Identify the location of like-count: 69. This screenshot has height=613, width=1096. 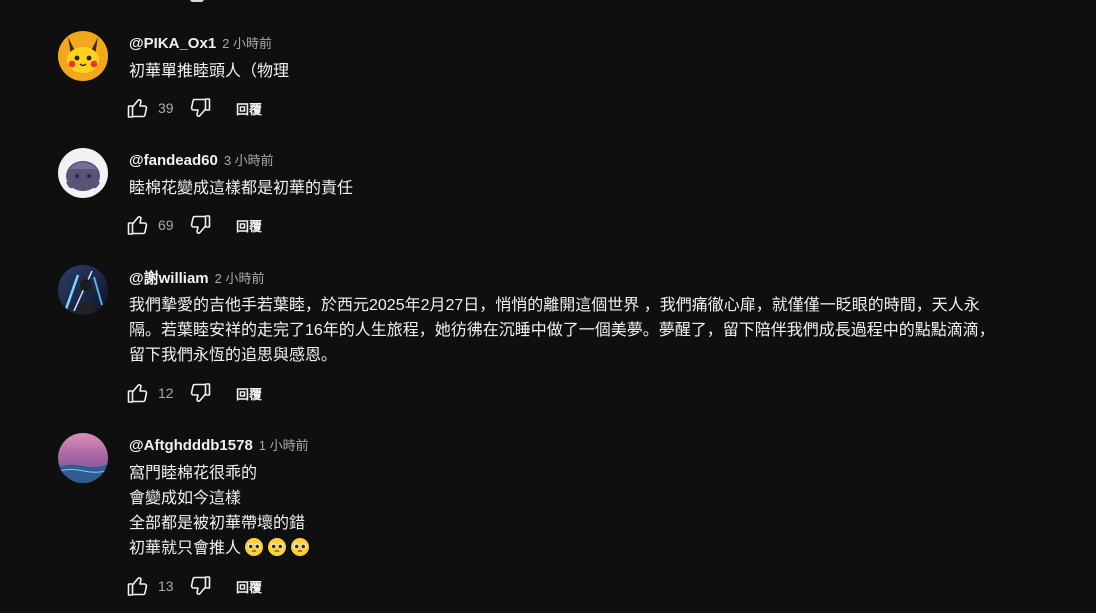
(166, 225).